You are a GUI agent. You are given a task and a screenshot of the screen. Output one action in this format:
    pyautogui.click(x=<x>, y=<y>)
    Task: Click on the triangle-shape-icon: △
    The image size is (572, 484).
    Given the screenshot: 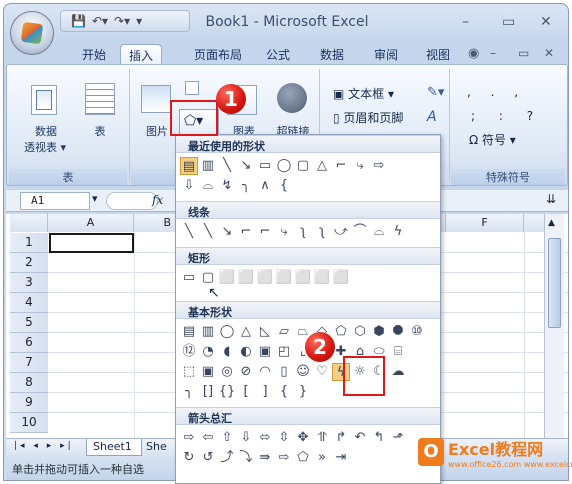 What is the action you would take?
    pyautogui.click(x=322, y=166)
    